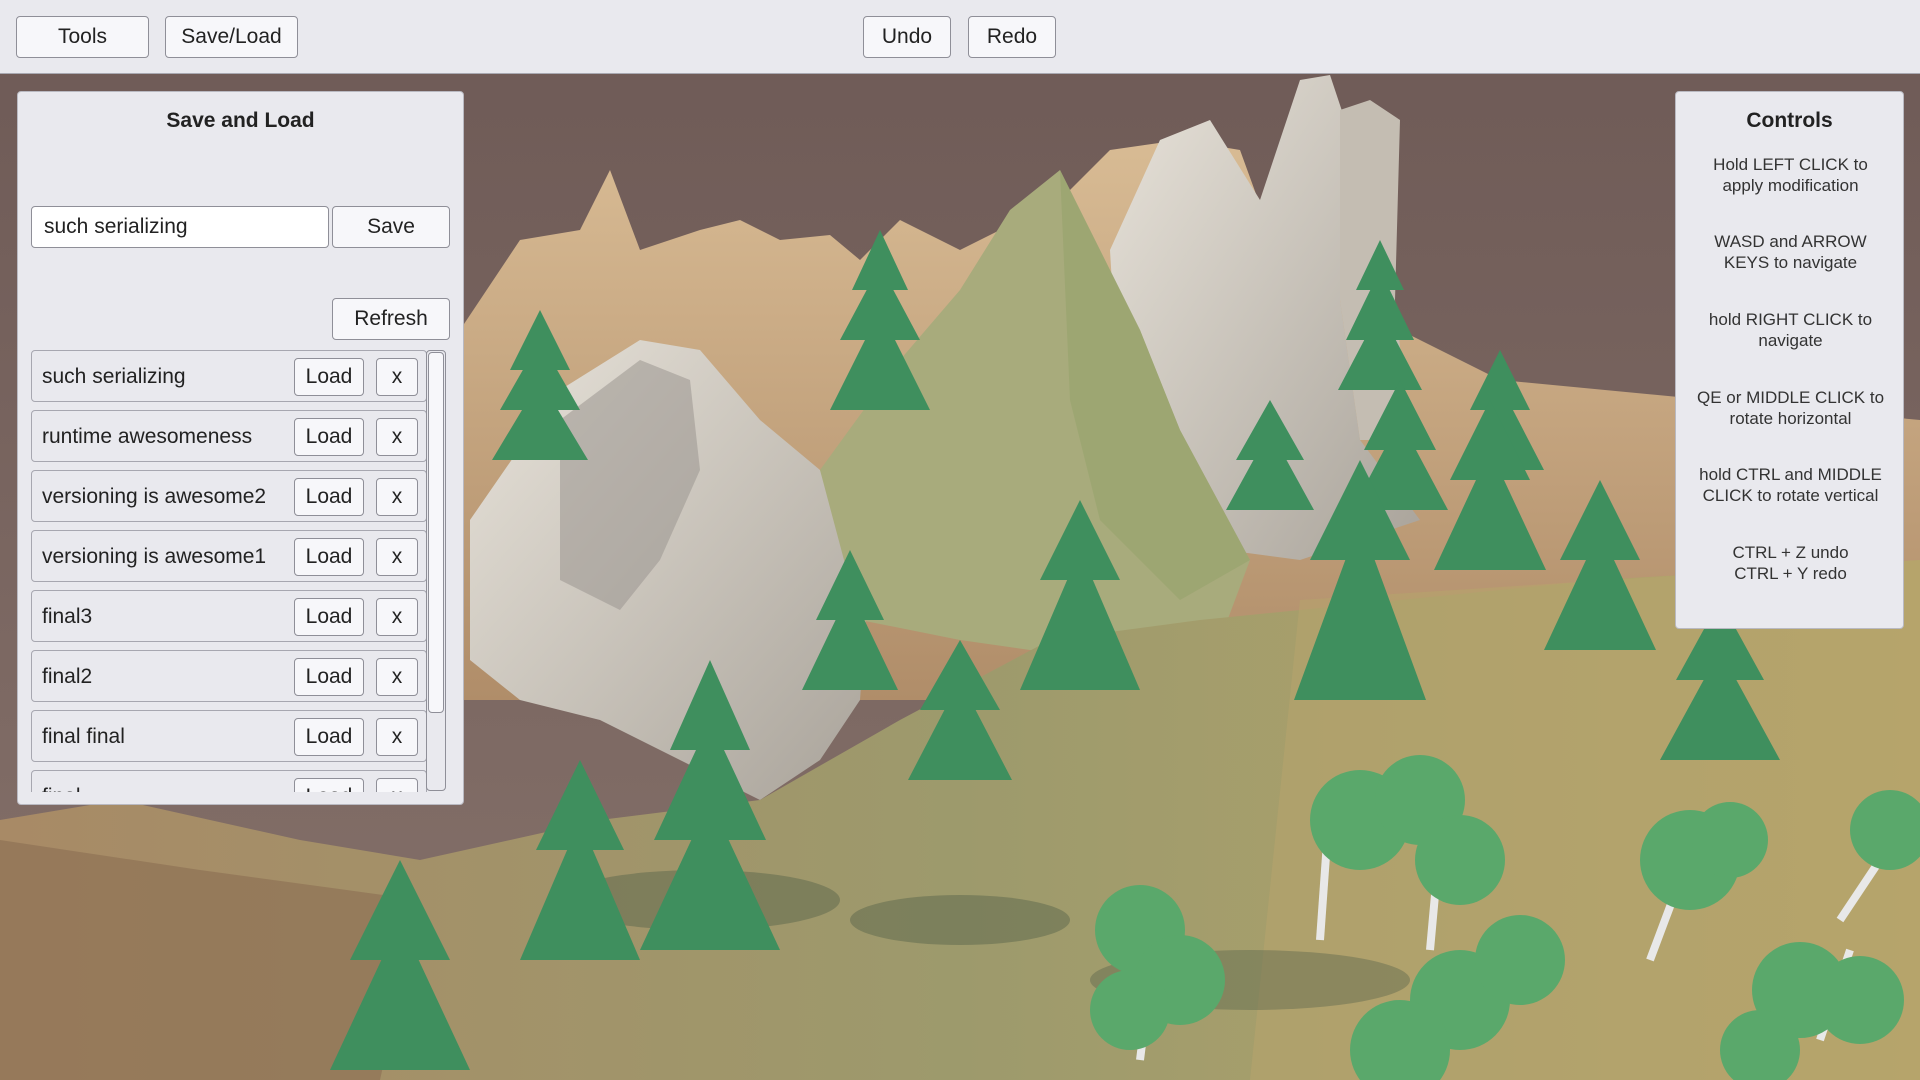  What do you see at coordinates (180, 227) in the screenshot?
I see `save-name-input` at bounding box center [180, 227].